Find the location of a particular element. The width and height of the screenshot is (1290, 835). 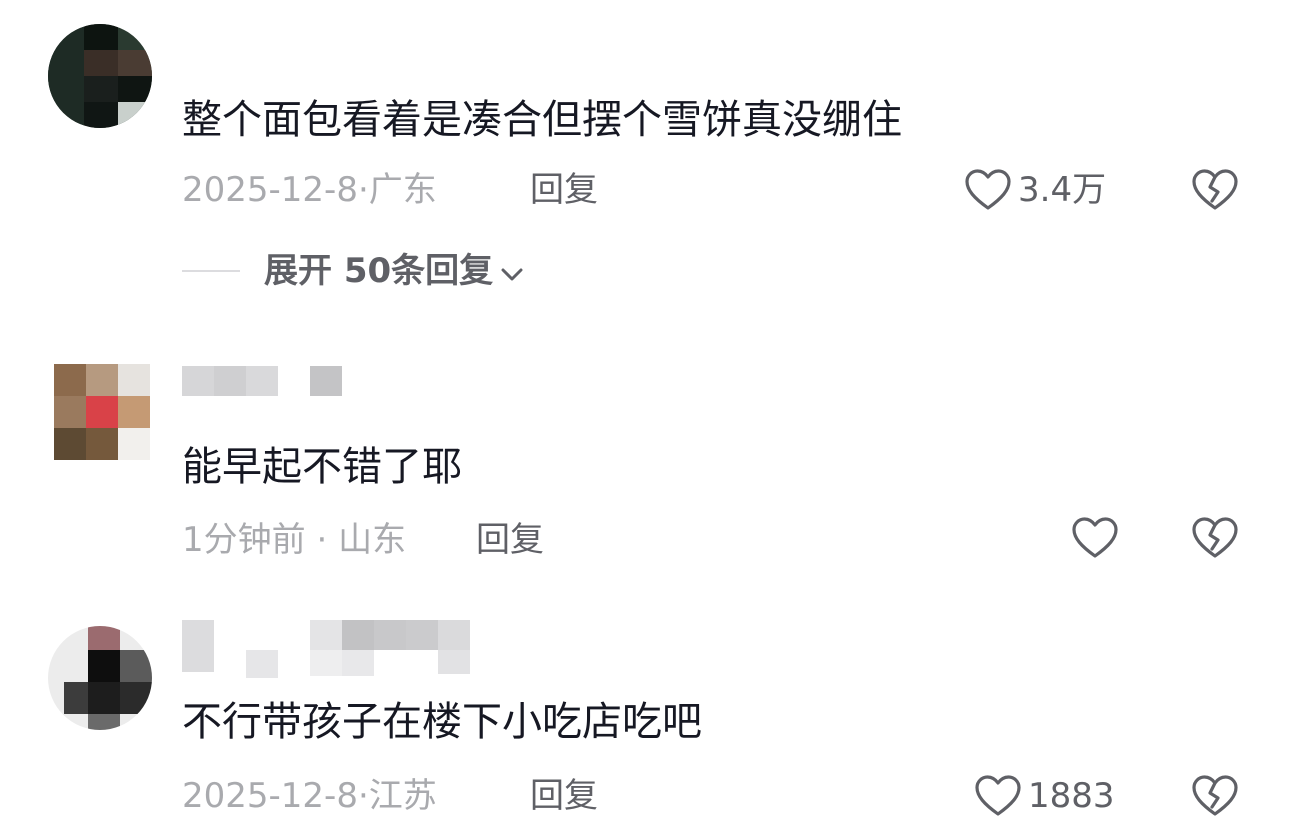

comment-location: 广东 is located at coordinates (402, 190).